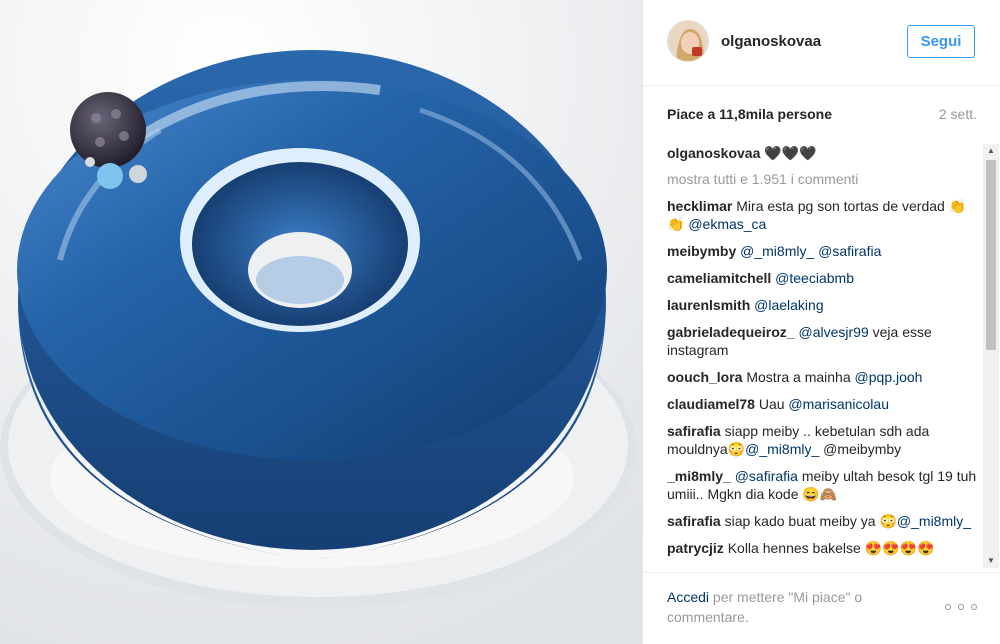 Image resolution: width=1000 pixels, height=644 pixels. I want to click on comment-item: meibymby @_mi8mly_ @safirafia, so click(825, 251).